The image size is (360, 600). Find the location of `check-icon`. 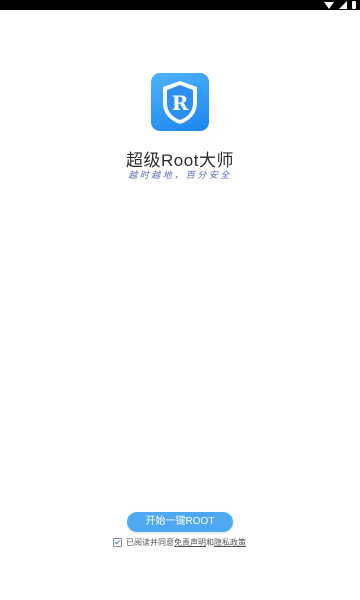

check-icon is located at coordinates (117, 541).